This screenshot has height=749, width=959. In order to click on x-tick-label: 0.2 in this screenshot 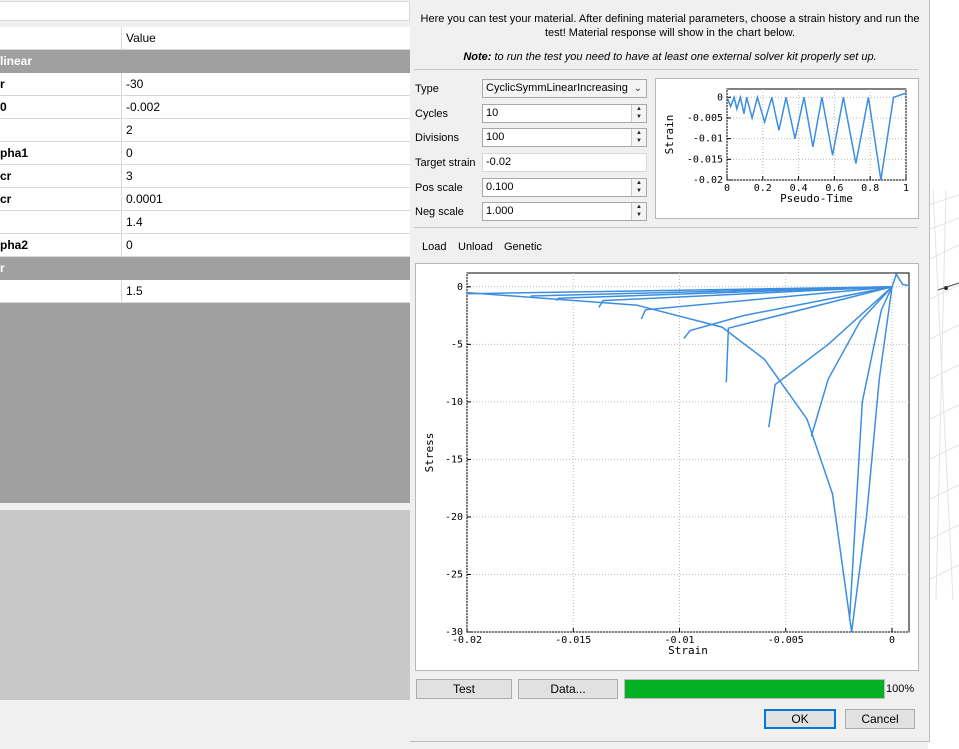, I will do `click(763, 188)`.